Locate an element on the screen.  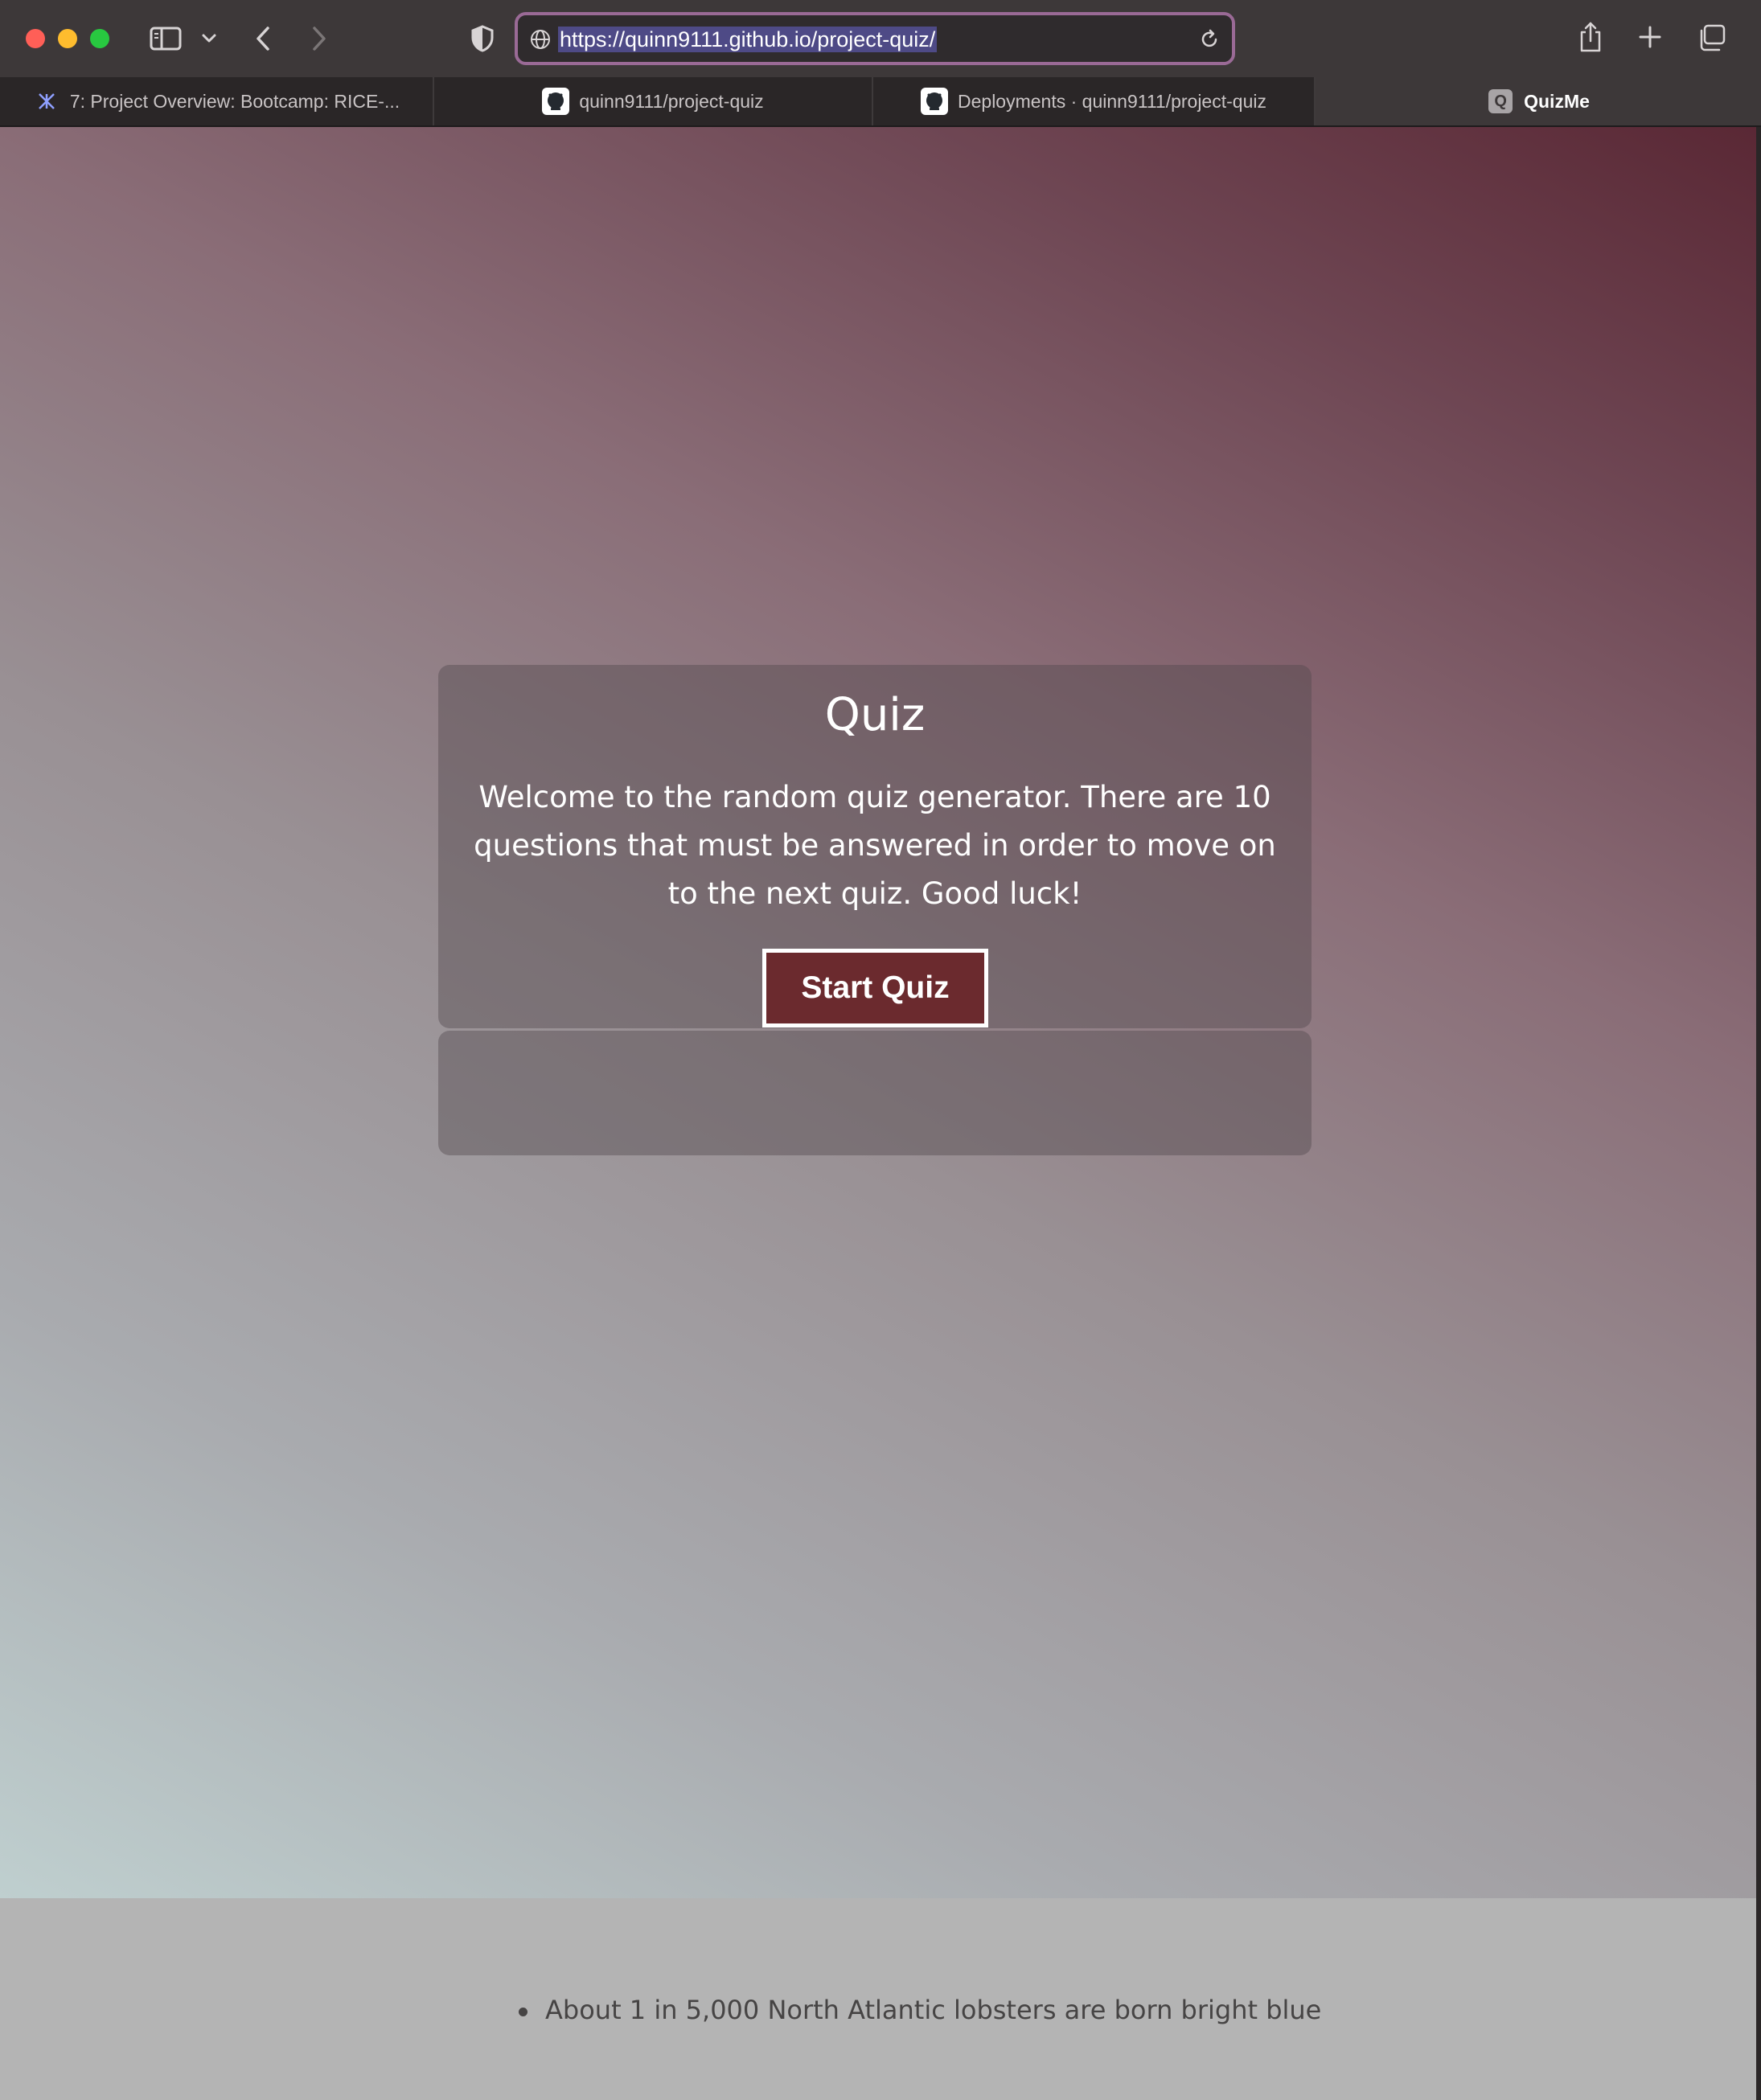
back-arrow-icon is located at coordinates (263, 39).